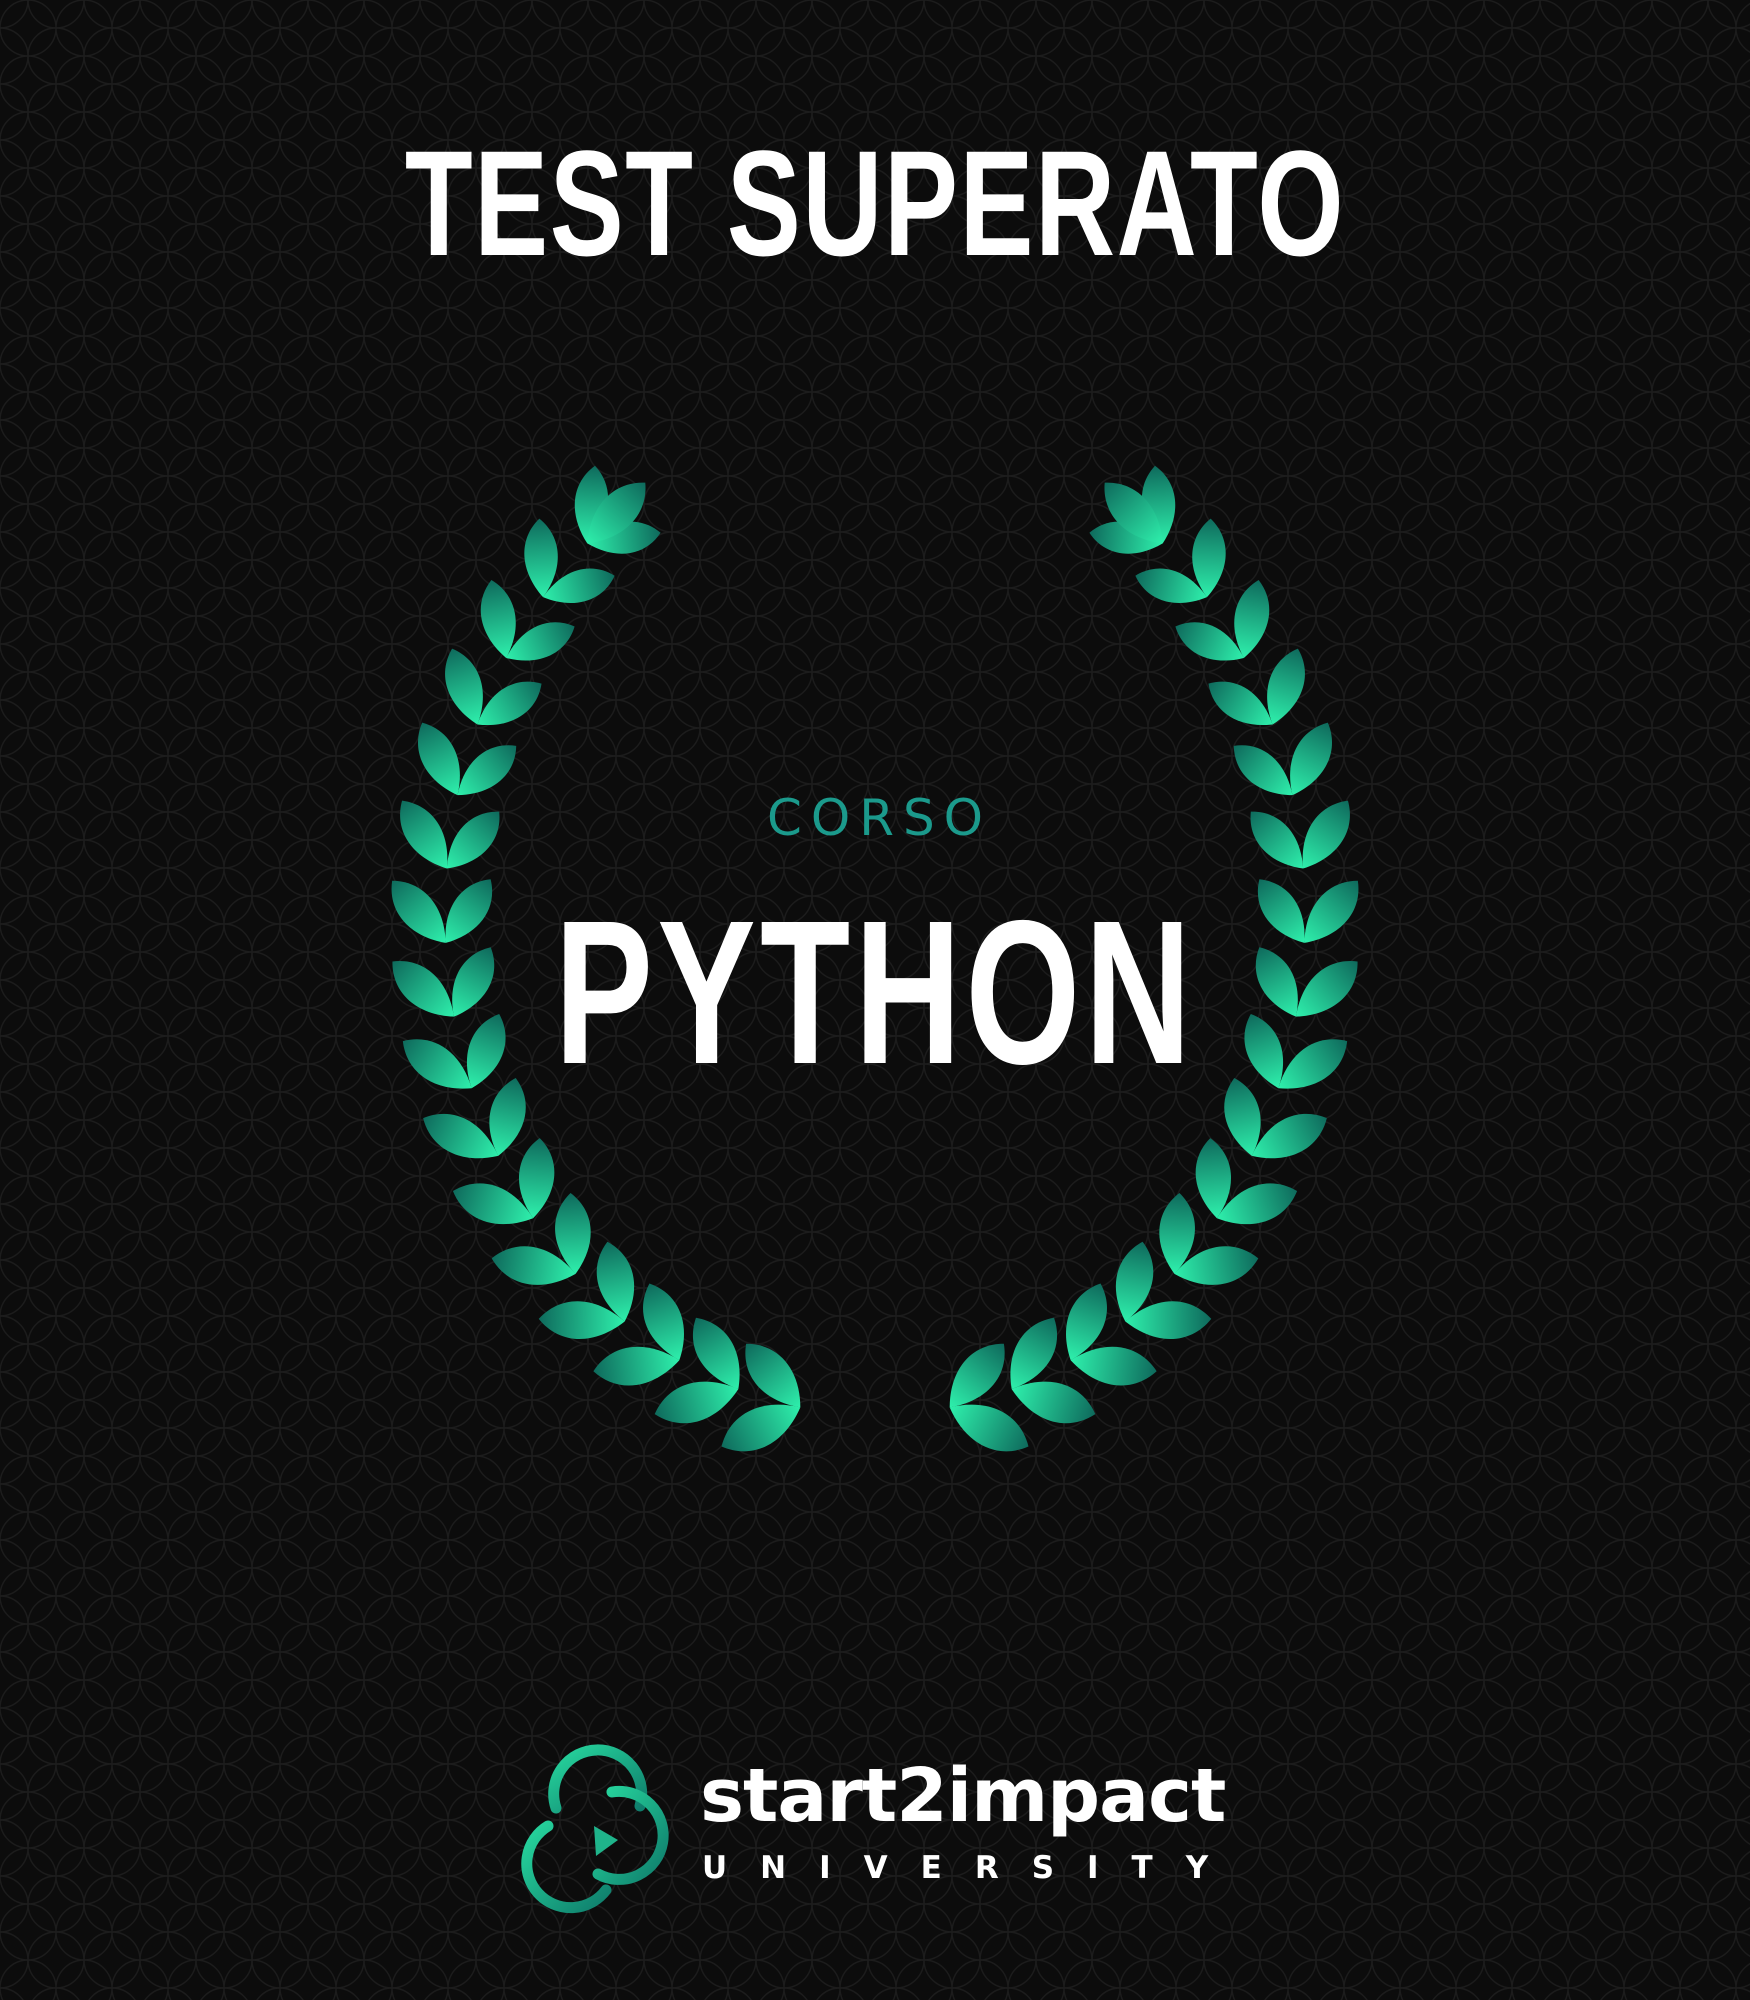 This screenshot has height=2000, width=1750. Describe the element at coordinates (972, 1868) in the screenshot. I see `brand-subtitle: UNIVERSITY` at that location.